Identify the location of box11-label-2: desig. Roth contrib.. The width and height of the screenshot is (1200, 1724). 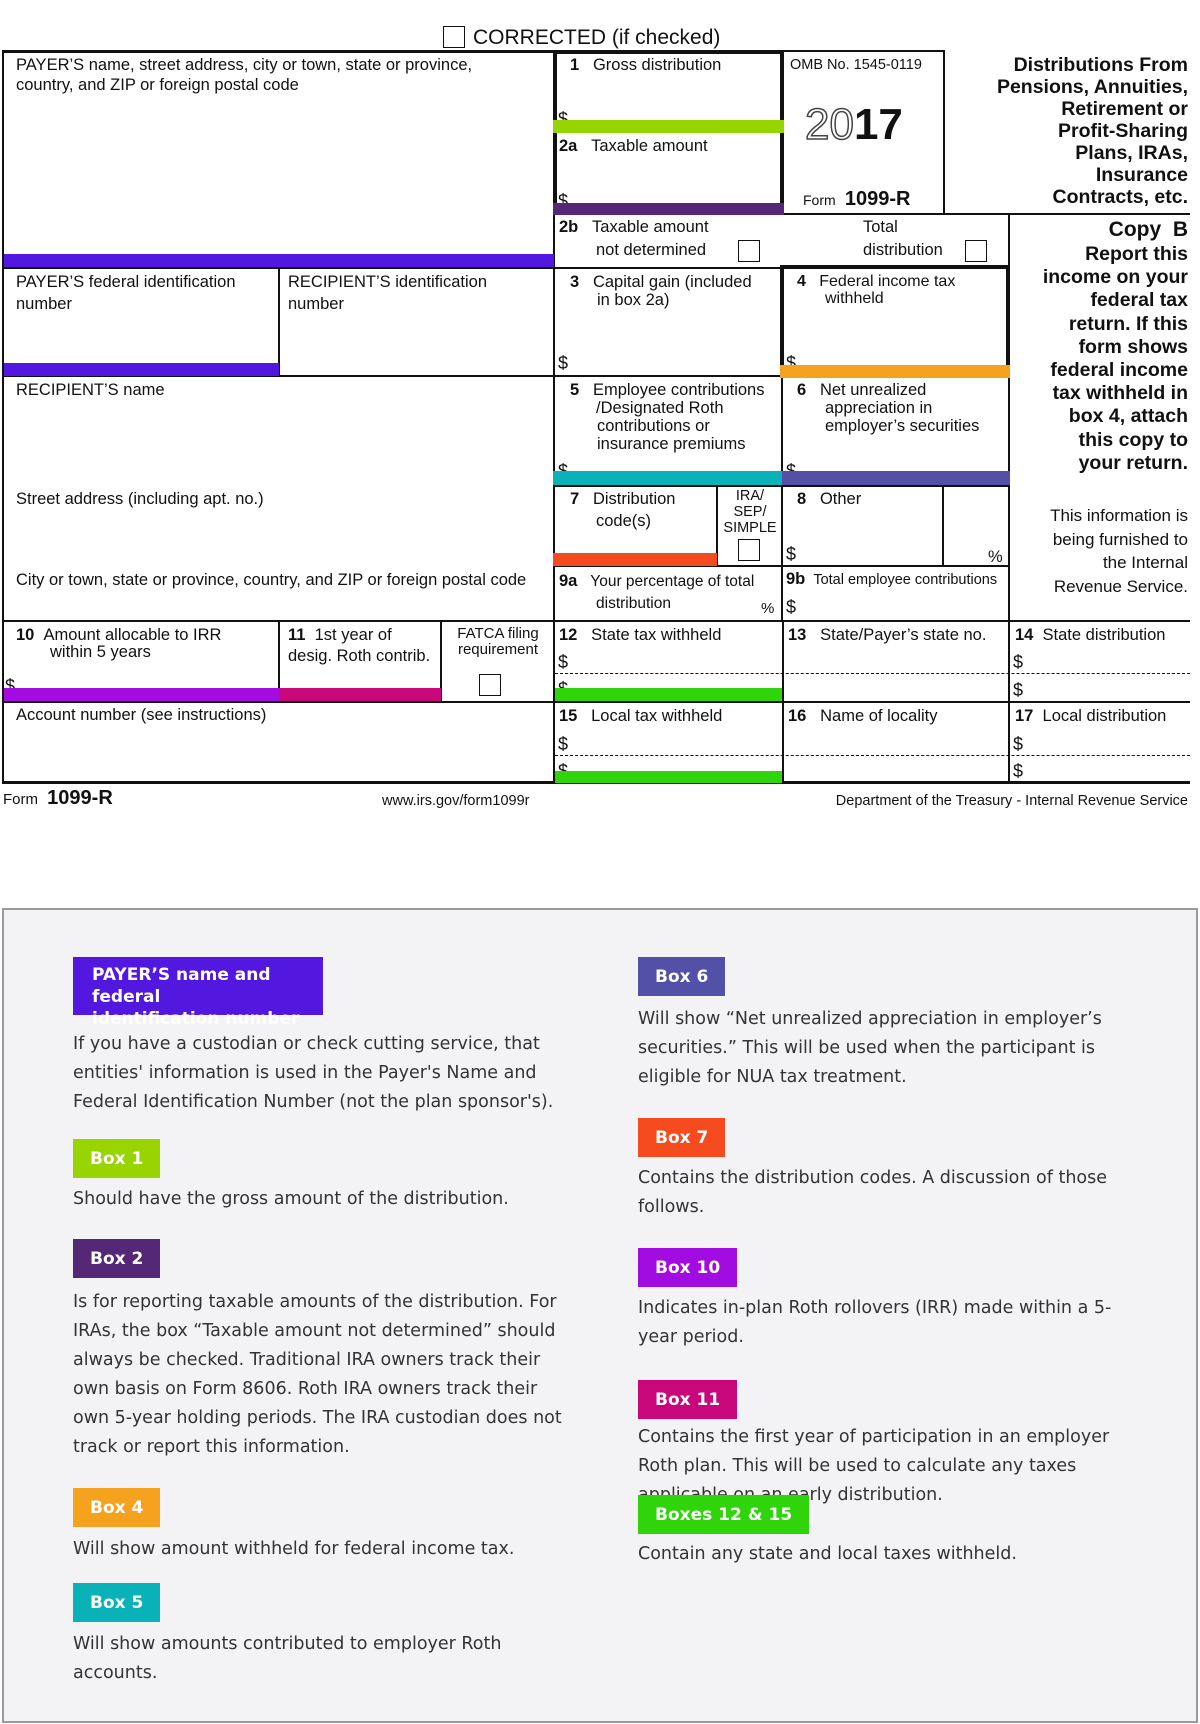
(359, 656).